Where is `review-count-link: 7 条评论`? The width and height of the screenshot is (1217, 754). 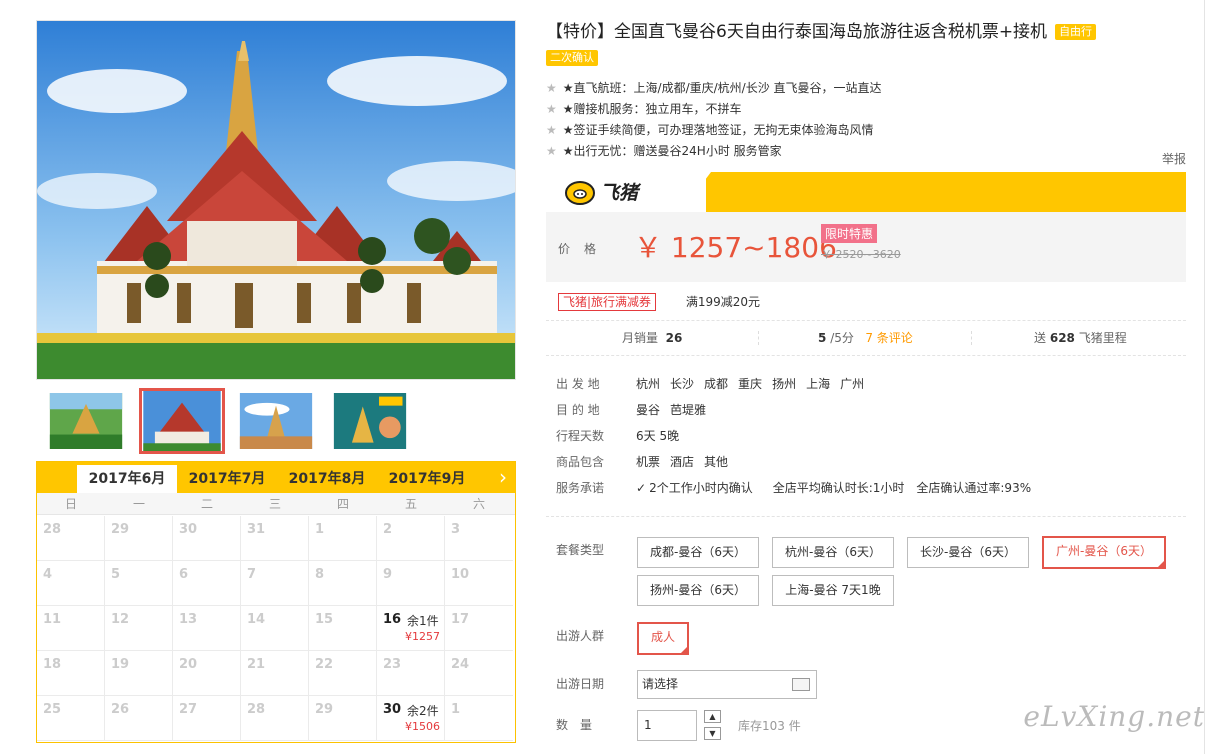
review-count-link: 7 条评论 is located at coordinates (888, 338).